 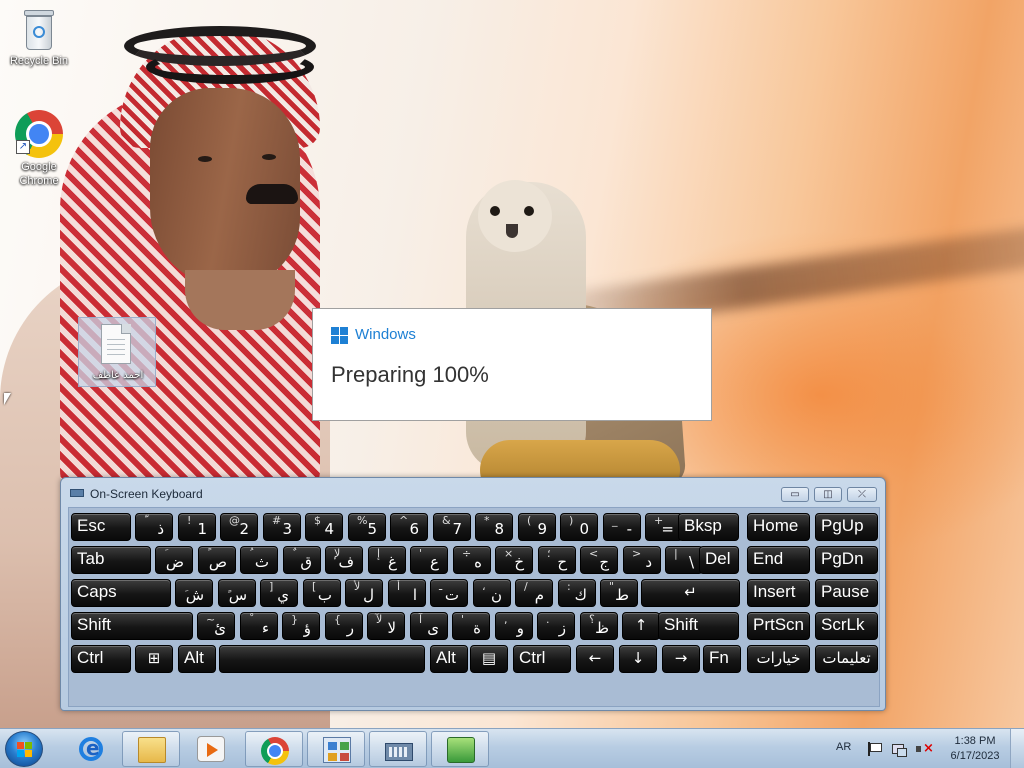 What do you see at coordinates (386, 626) in the screenshot?
I see `key-character: لآ لا` at bounding box center [386, 626].